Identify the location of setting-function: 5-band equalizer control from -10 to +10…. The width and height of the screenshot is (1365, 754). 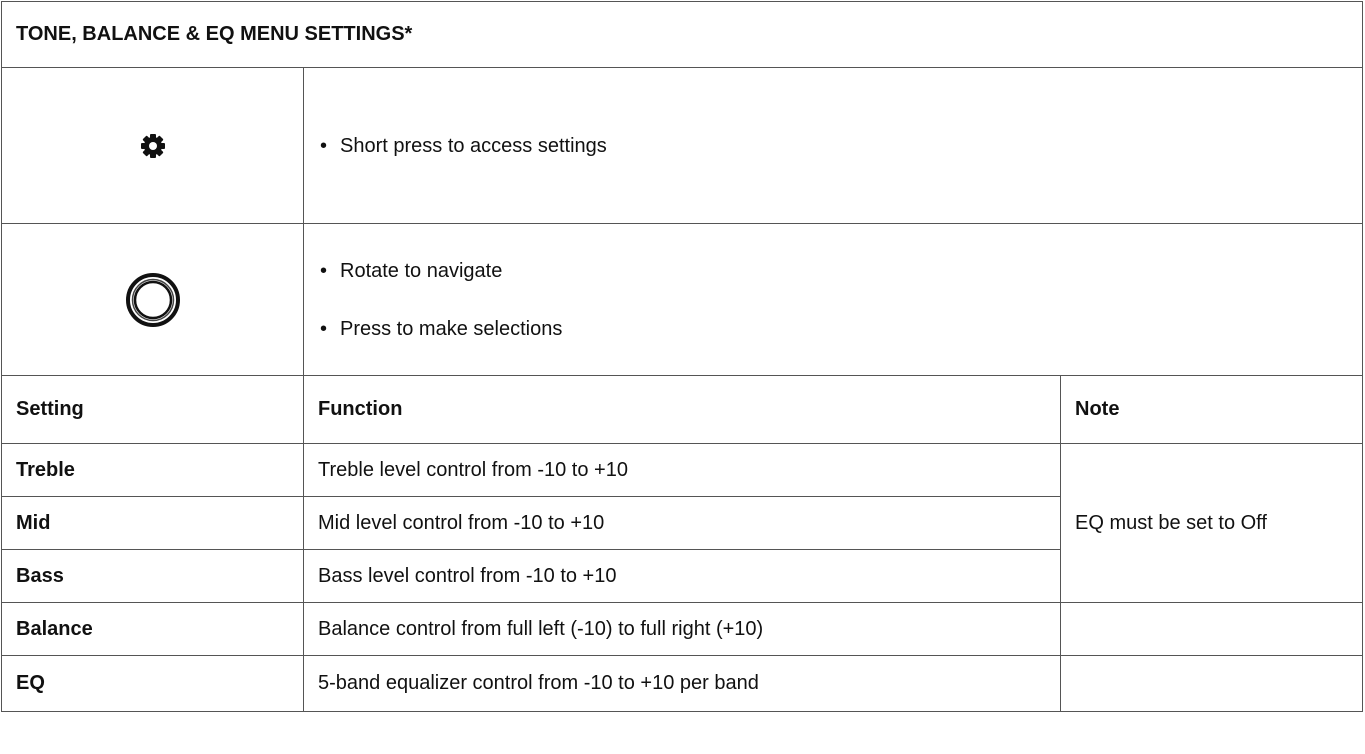
(682, 683).